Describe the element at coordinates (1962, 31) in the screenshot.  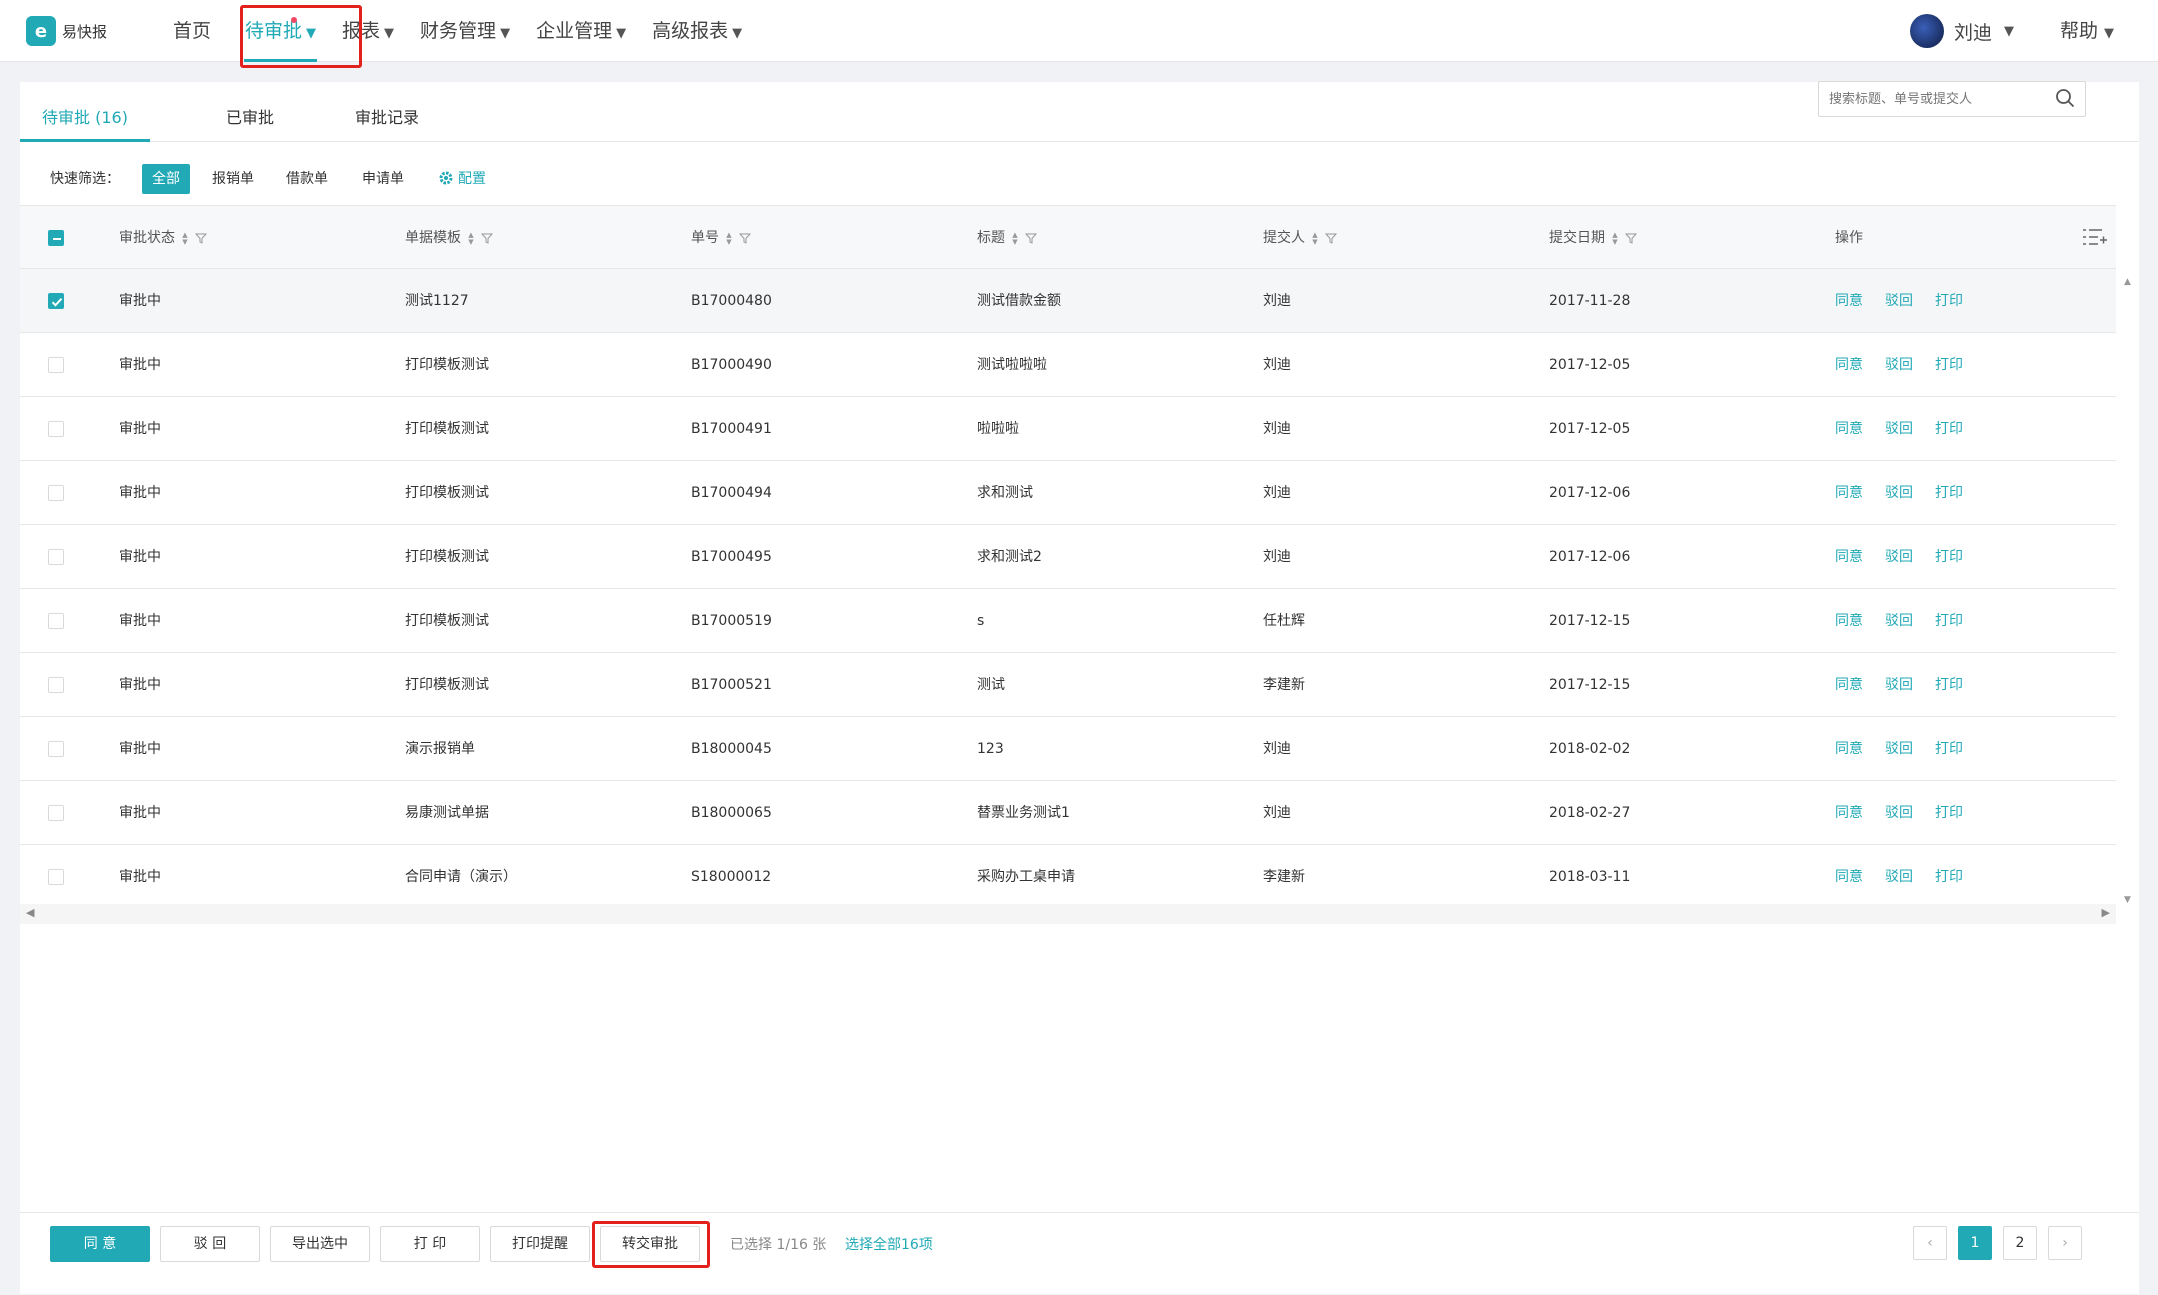
I see `user-menu: 刘迪 ▼` at that location.